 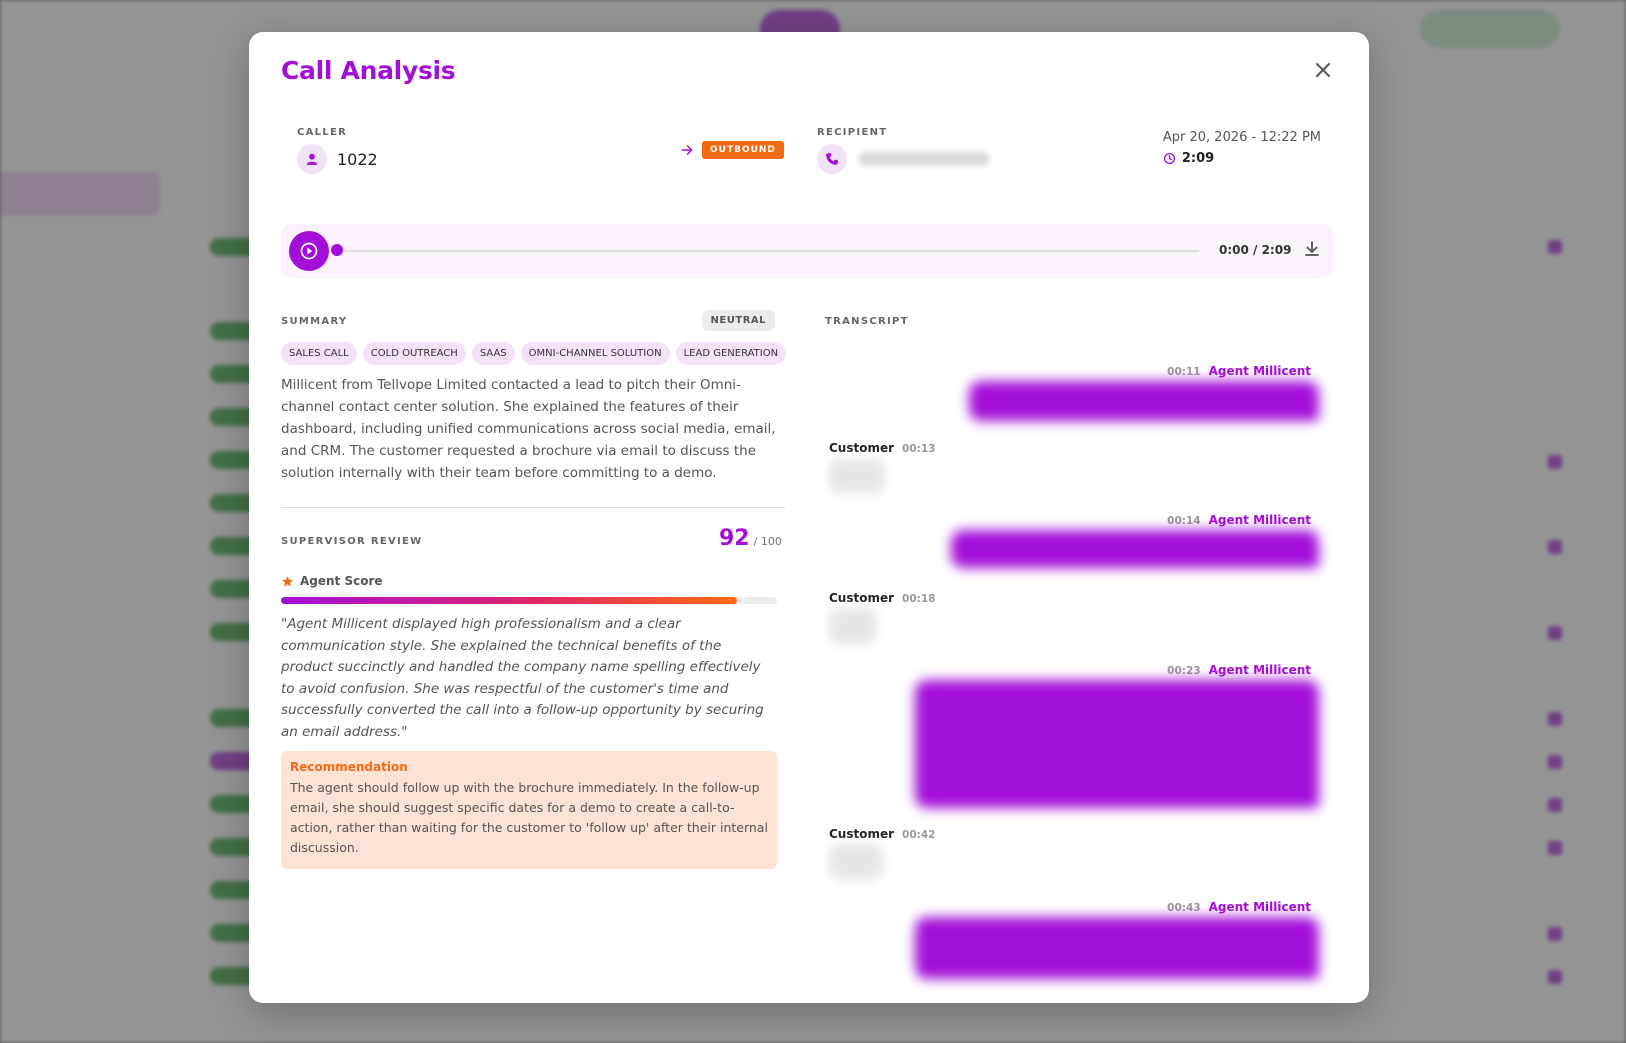 I want to click on download-button, so click(x=1313, y=250).